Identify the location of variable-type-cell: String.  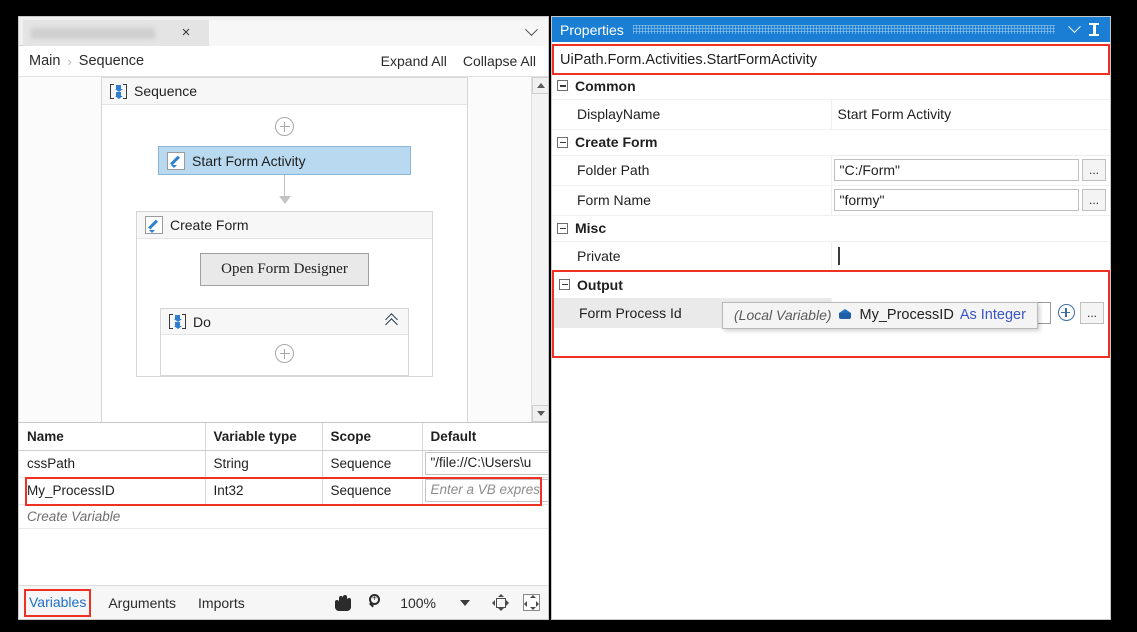
(264, 464).